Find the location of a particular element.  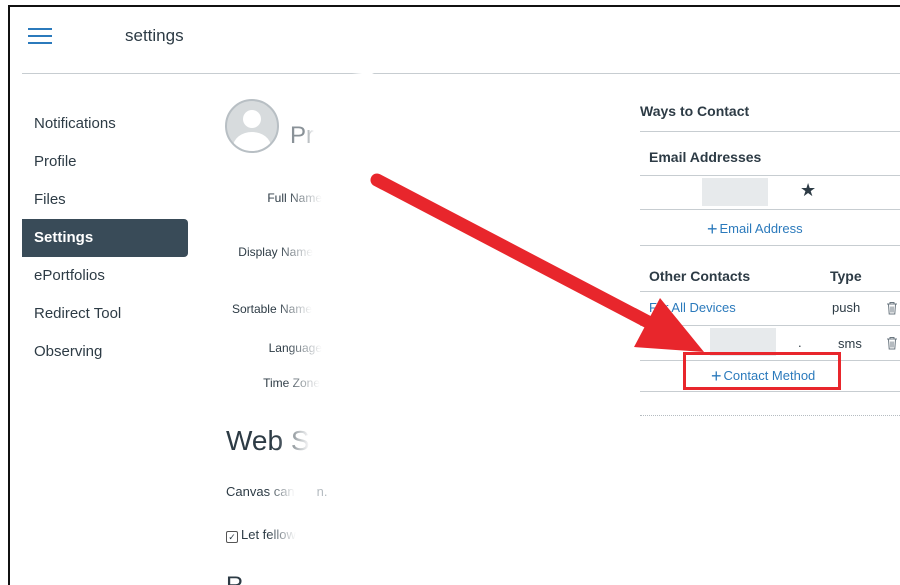

let-fellow-checkbox: ✓ is located at coordinates (232, 537).